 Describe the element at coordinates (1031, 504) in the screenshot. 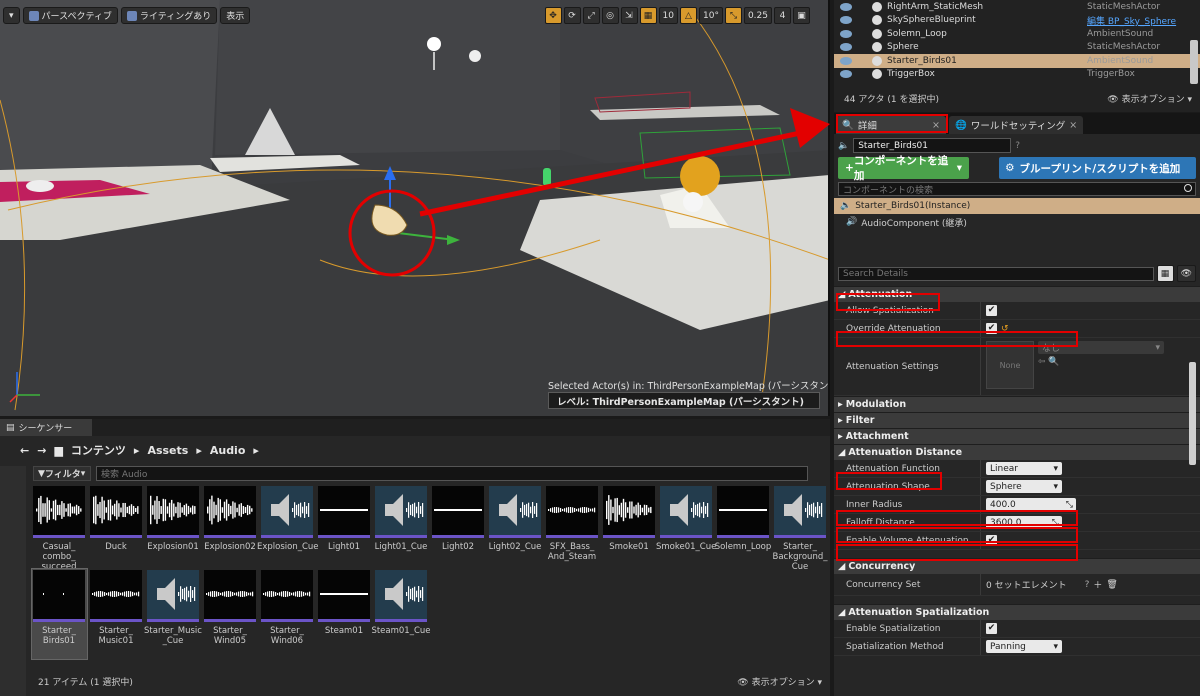

I see `inner-radius-input: 400.0 ⤡` at that location.